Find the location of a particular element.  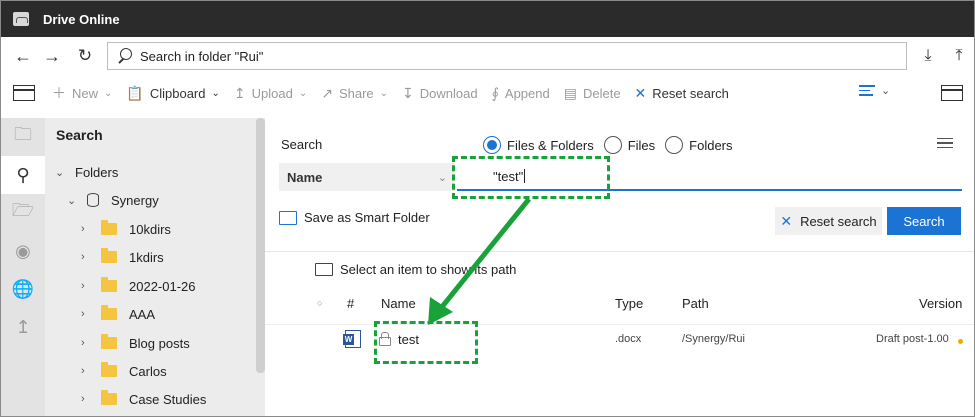

radio-files-and-folders: Files & Folders is located at coordinates (538, 145).